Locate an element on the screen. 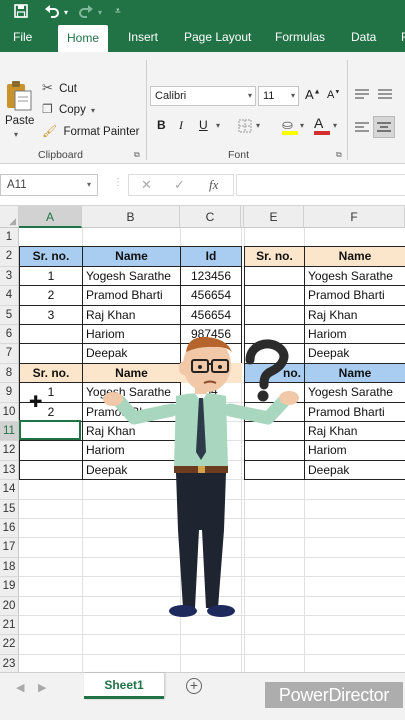  insert-function-icon: fx is located at coordinates (213, 185).